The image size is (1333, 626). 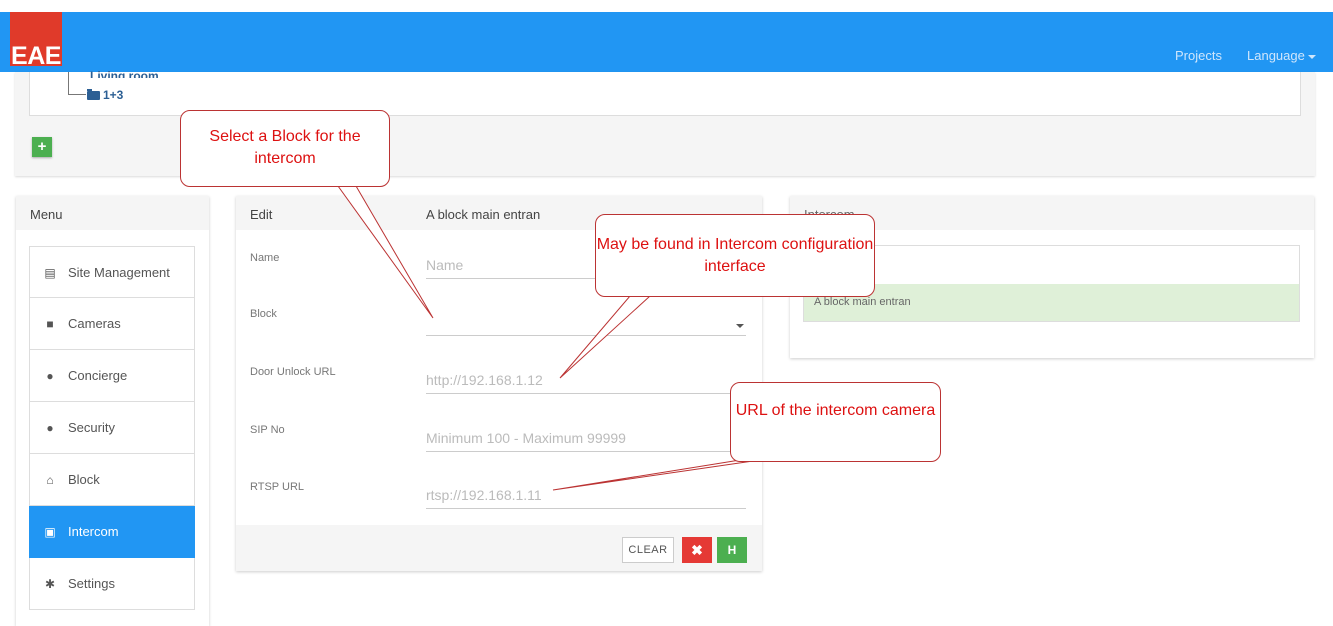 I want to click on callout-pointer-block, so click(x=385, y=252).